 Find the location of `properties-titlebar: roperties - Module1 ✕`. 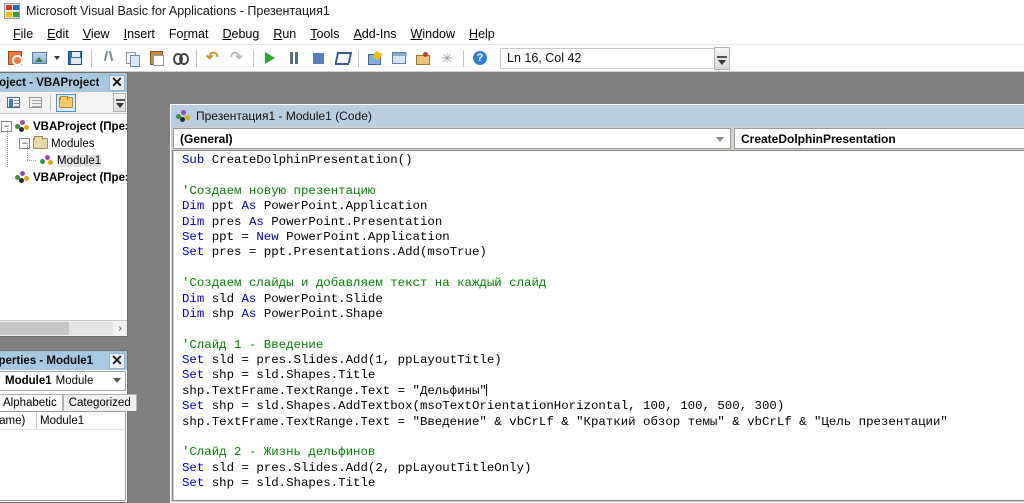

properties-titlebar: roperties - Module1 ✕ is located at coordinates (63, 360).